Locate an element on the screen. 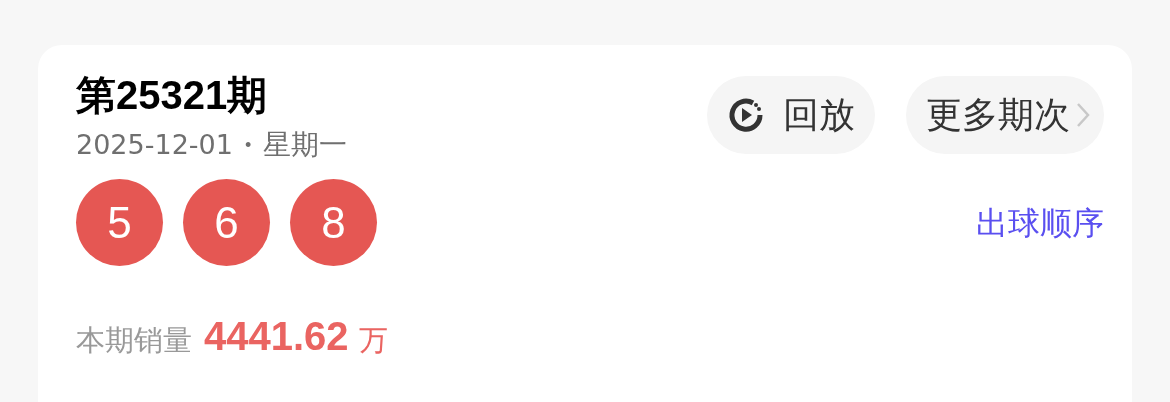 The width and height of the screenshot is (1170, 402). draw-title: 第25321期 is located at coordinates (172, 95).